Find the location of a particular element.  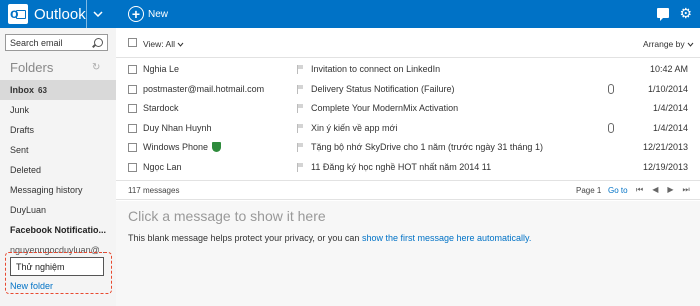

select-all-checkbox is located at coordinates (132, 42).